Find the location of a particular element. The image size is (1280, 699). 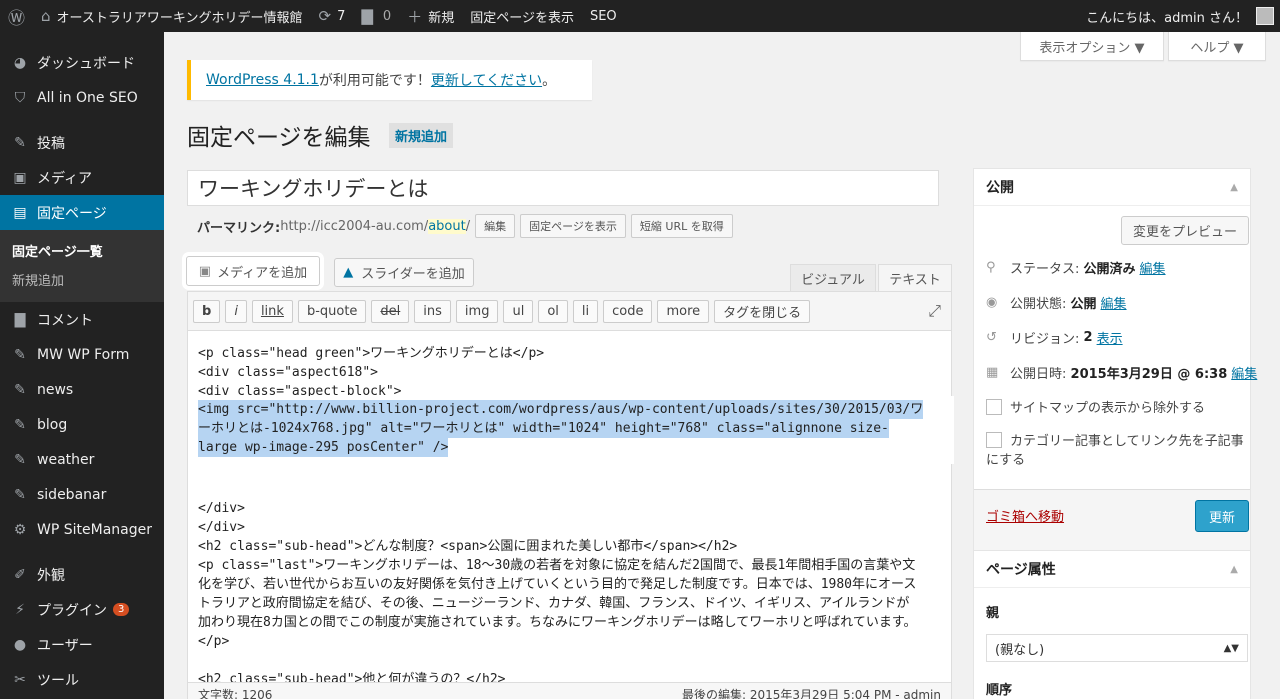

tab-visual: ビジュアル is located at coordinates (833, 278).